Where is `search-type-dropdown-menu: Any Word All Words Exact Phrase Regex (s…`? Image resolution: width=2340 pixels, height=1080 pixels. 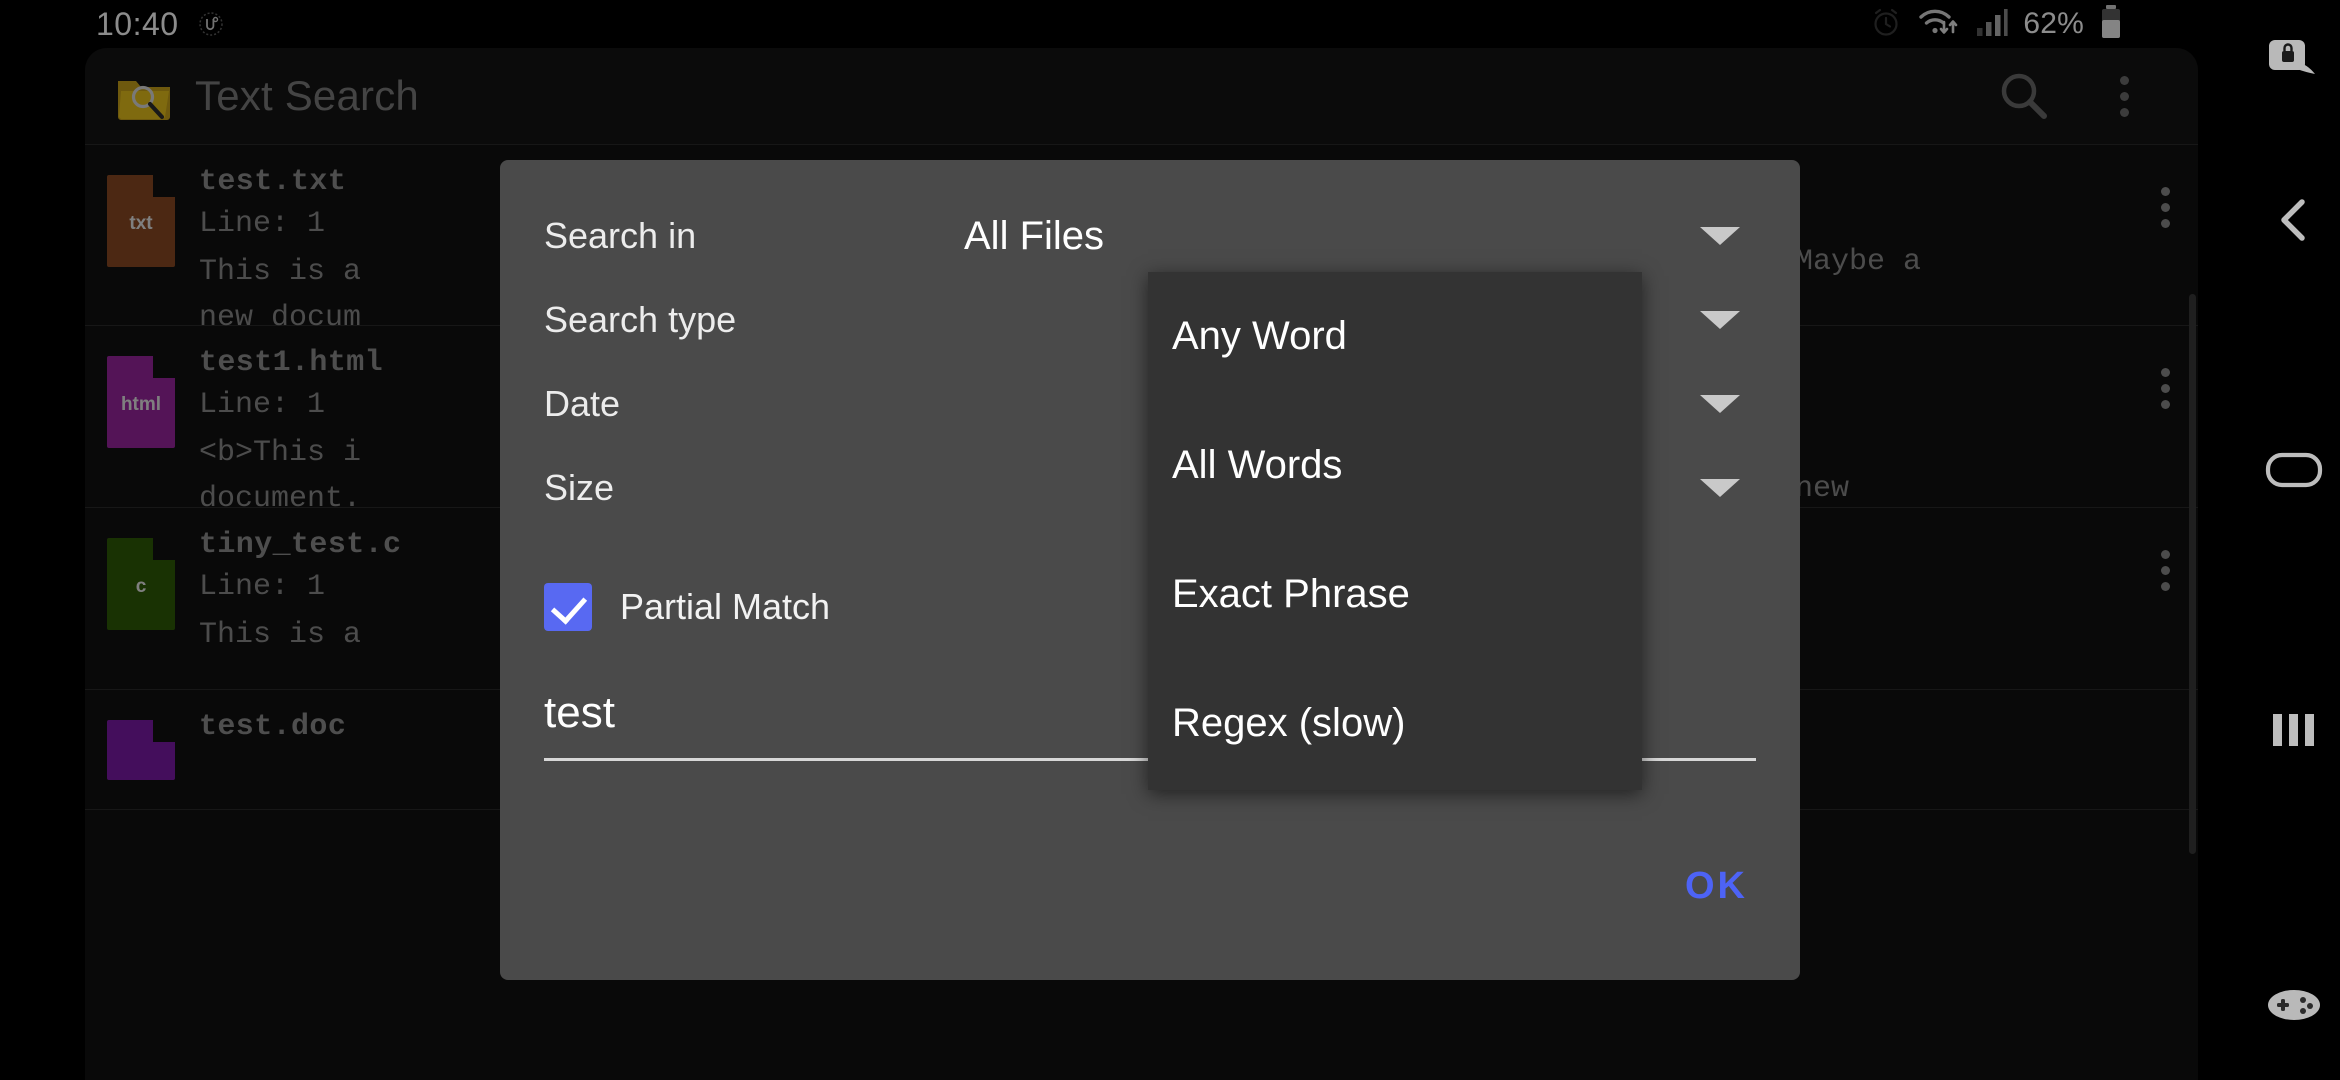
search-type-dropdown-menu: Any Word All Words Exact Phrase Regex (s… is located at coordinates (1395, 531).